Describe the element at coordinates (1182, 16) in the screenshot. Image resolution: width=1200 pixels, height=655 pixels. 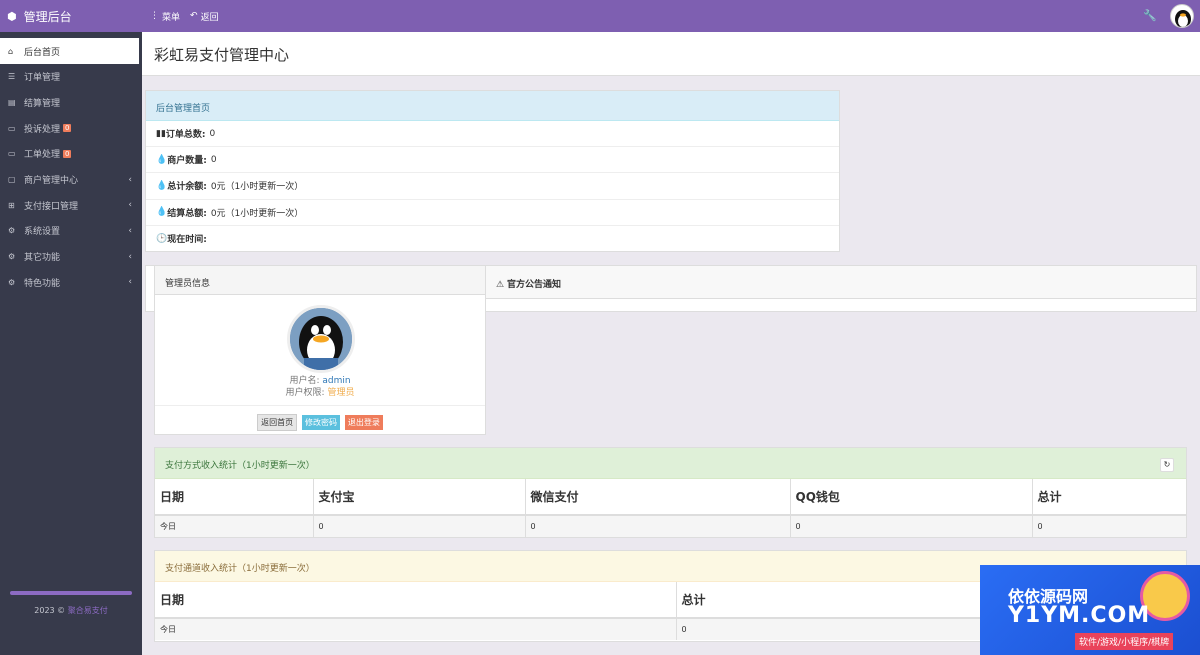
I see `avatar` at that location.